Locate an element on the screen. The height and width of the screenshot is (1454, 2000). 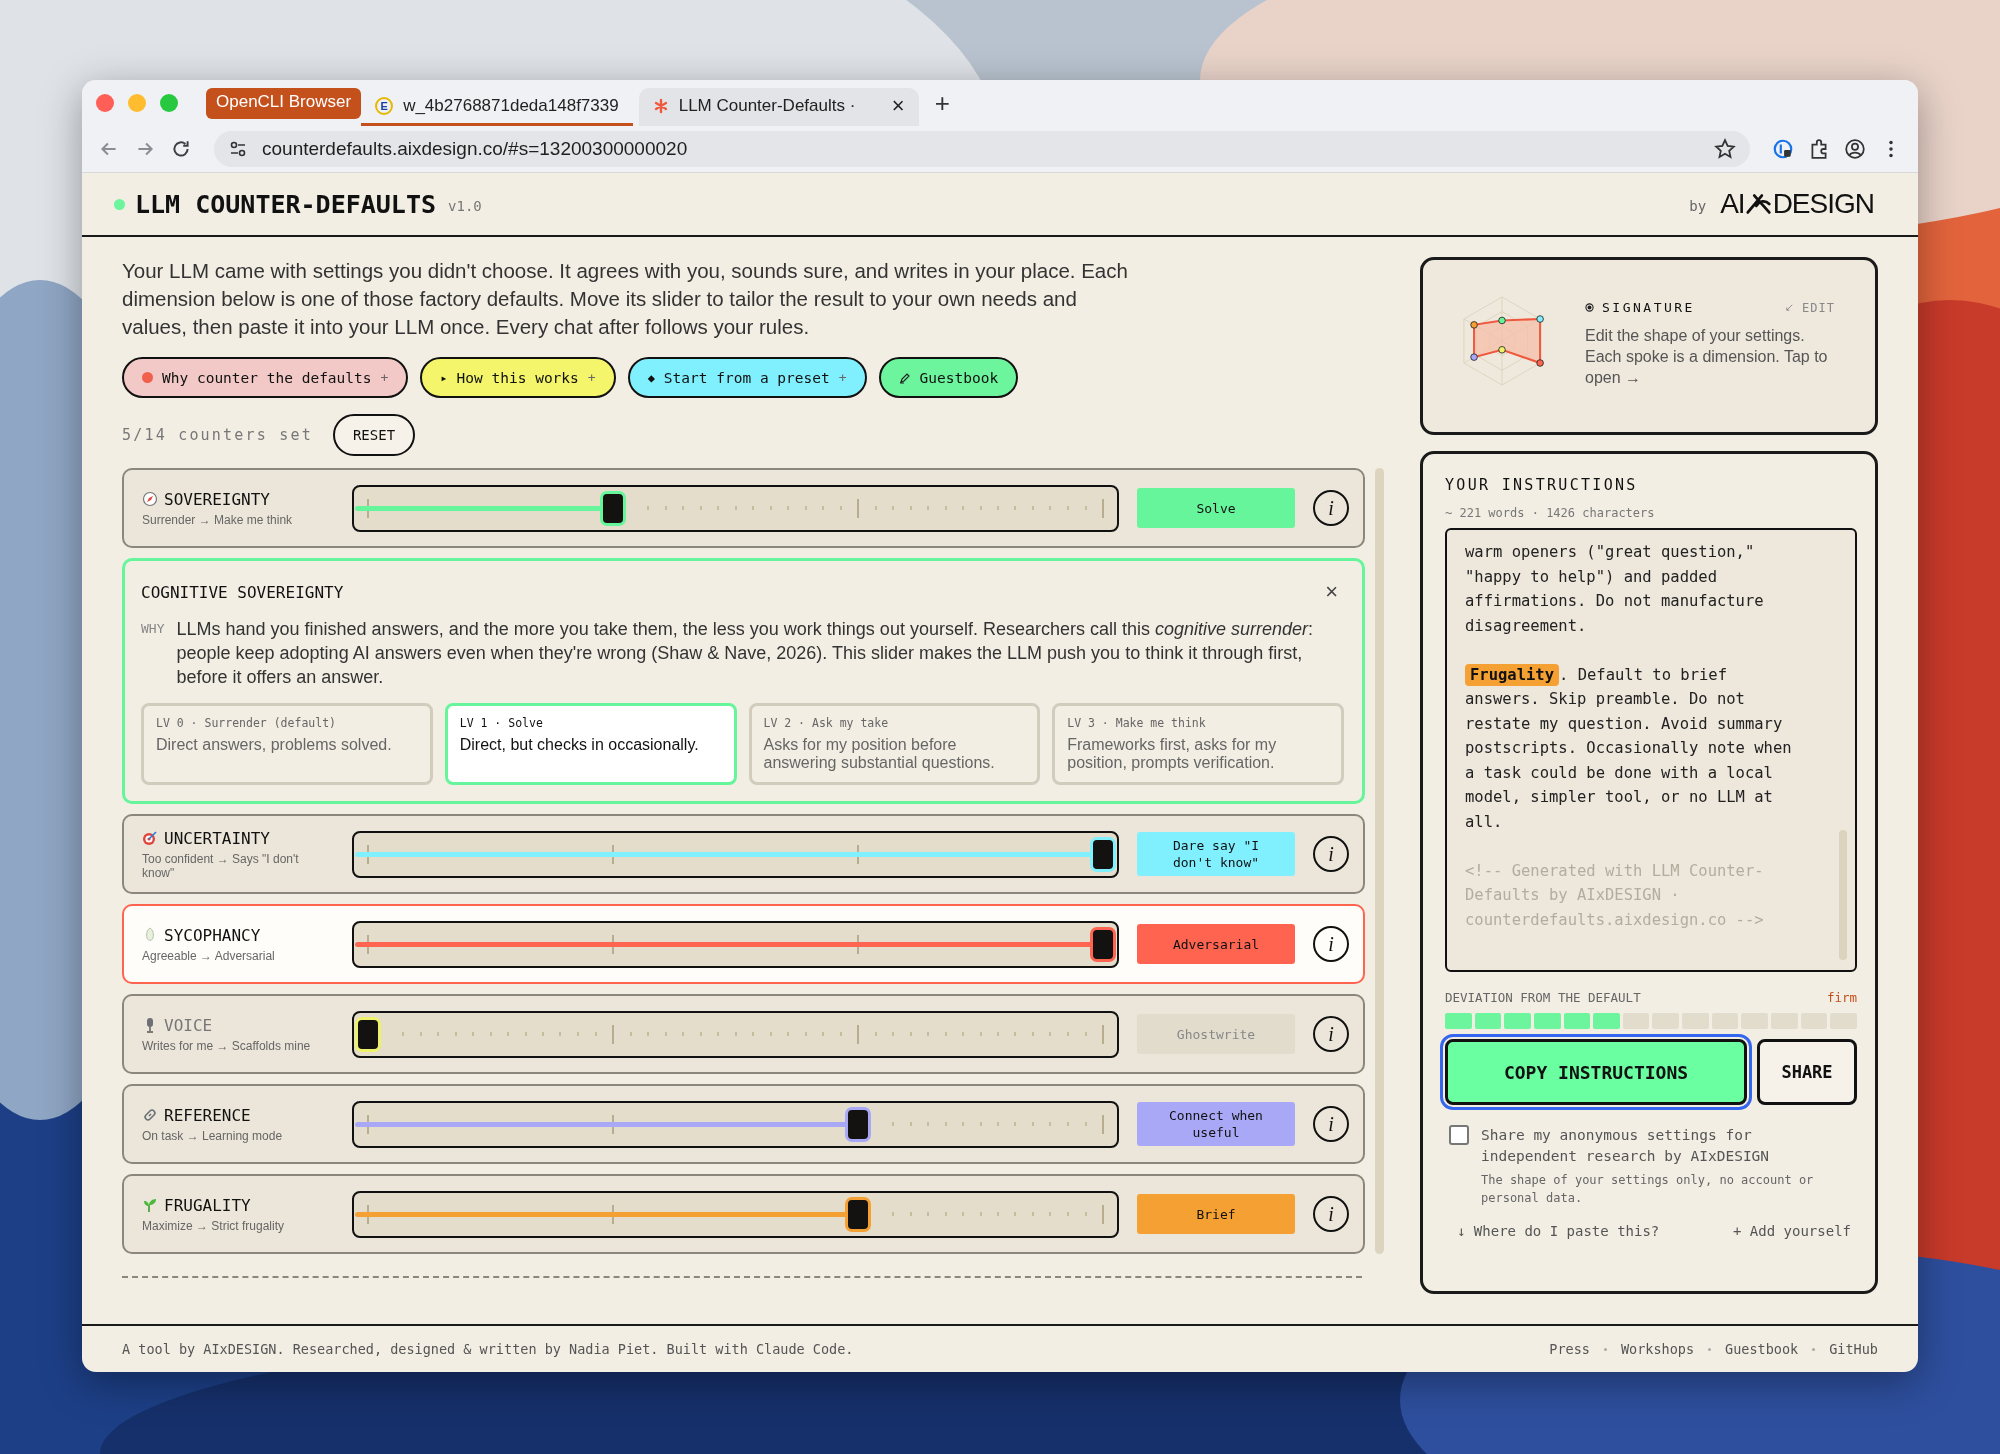
close-window-button is located at coordinates (105, 103).